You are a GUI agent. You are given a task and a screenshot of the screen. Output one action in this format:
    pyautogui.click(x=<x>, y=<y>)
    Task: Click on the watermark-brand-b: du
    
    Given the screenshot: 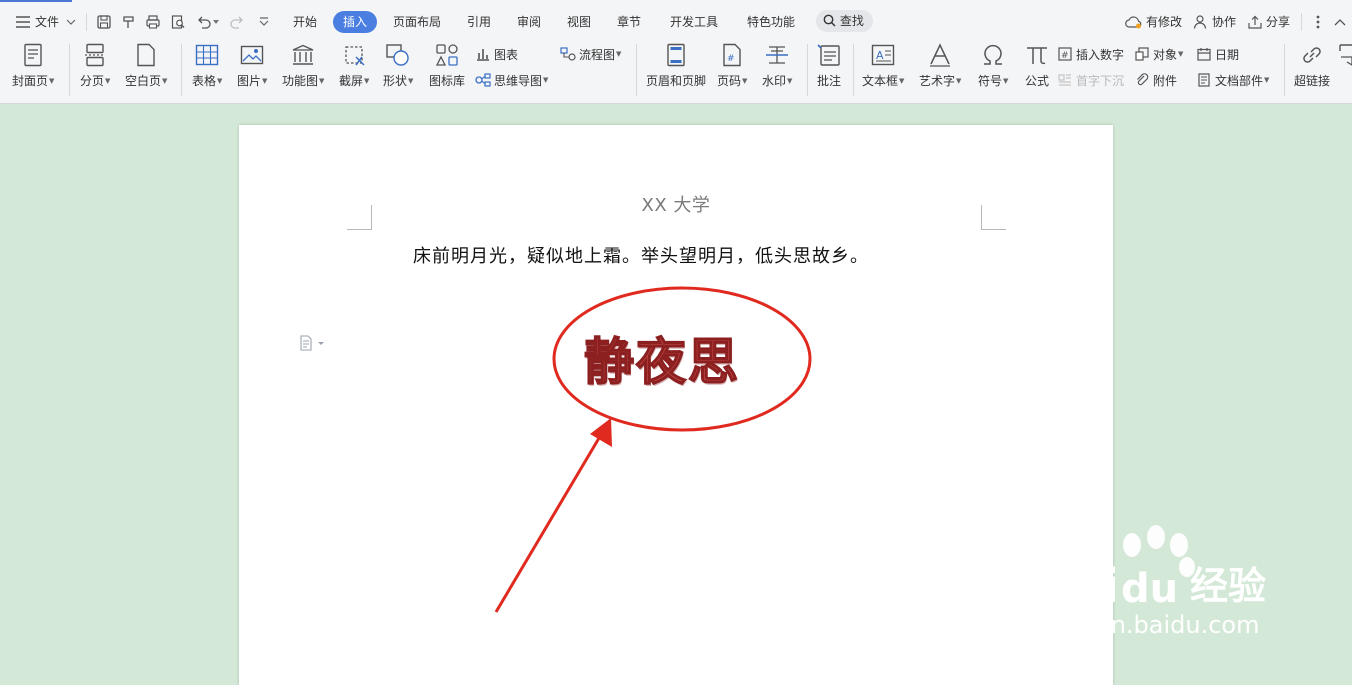 What is the action you would take?
    pyautogui.click(x=1149, y=589)
    